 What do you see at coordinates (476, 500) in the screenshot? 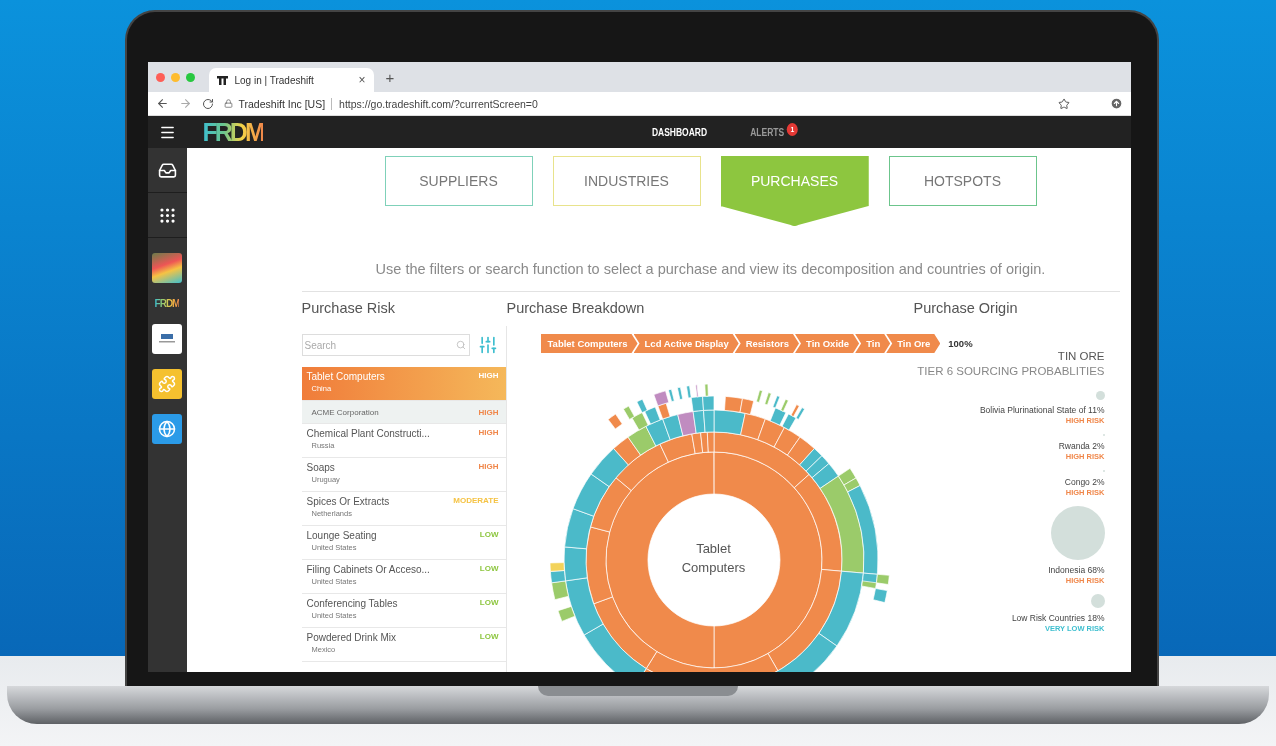
I see `risk-label: MODERATE` at bounding box center [476, 500].